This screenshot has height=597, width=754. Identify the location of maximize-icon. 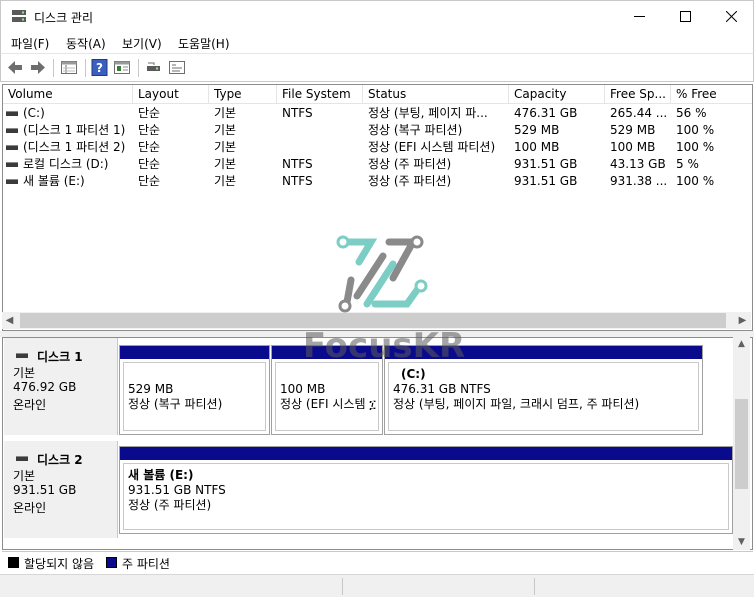
(685, 16).